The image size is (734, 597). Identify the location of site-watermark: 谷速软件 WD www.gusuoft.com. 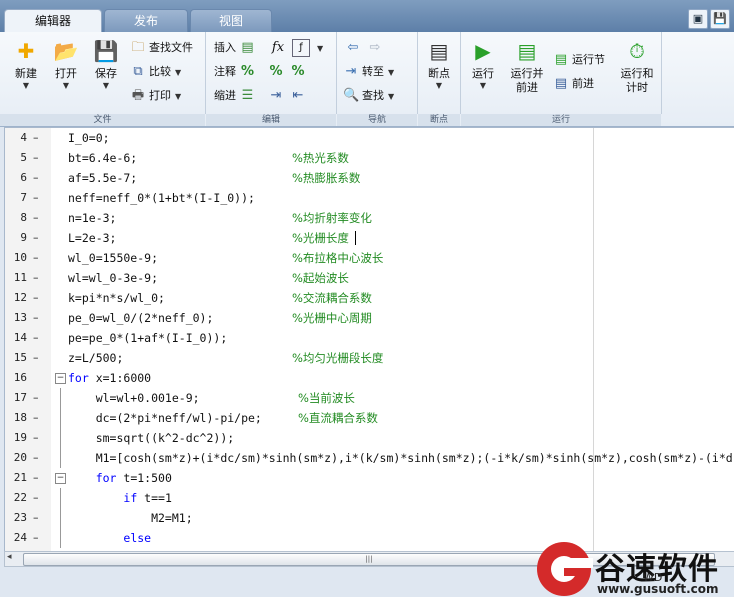
(635, 568).